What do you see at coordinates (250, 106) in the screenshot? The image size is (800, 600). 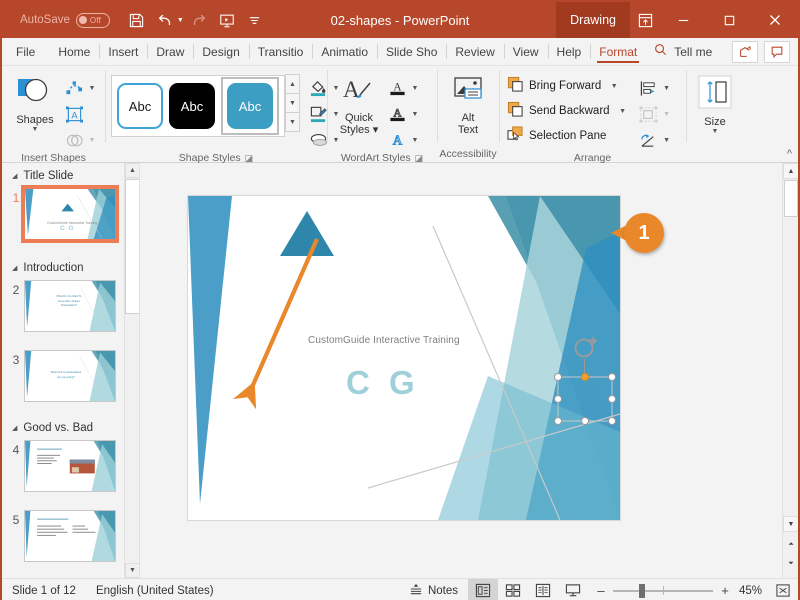 I see `shape-style-swatch-3-selected: Abc` at bounding box center [250, 106].